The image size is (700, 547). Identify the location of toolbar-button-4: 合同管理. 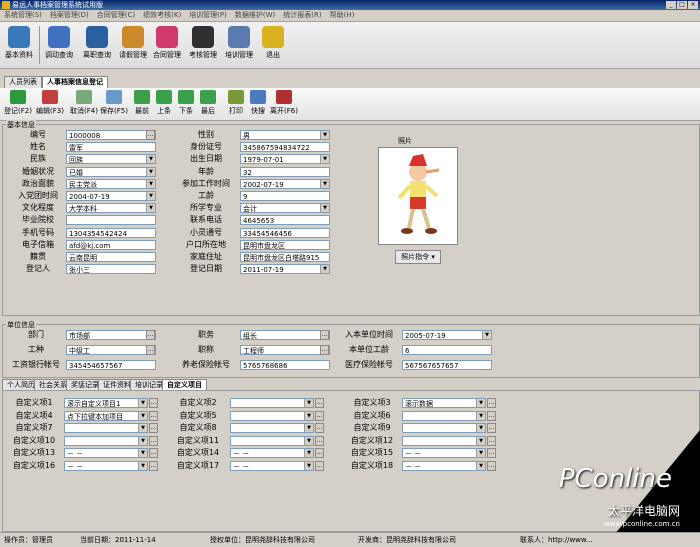
(167, 45).